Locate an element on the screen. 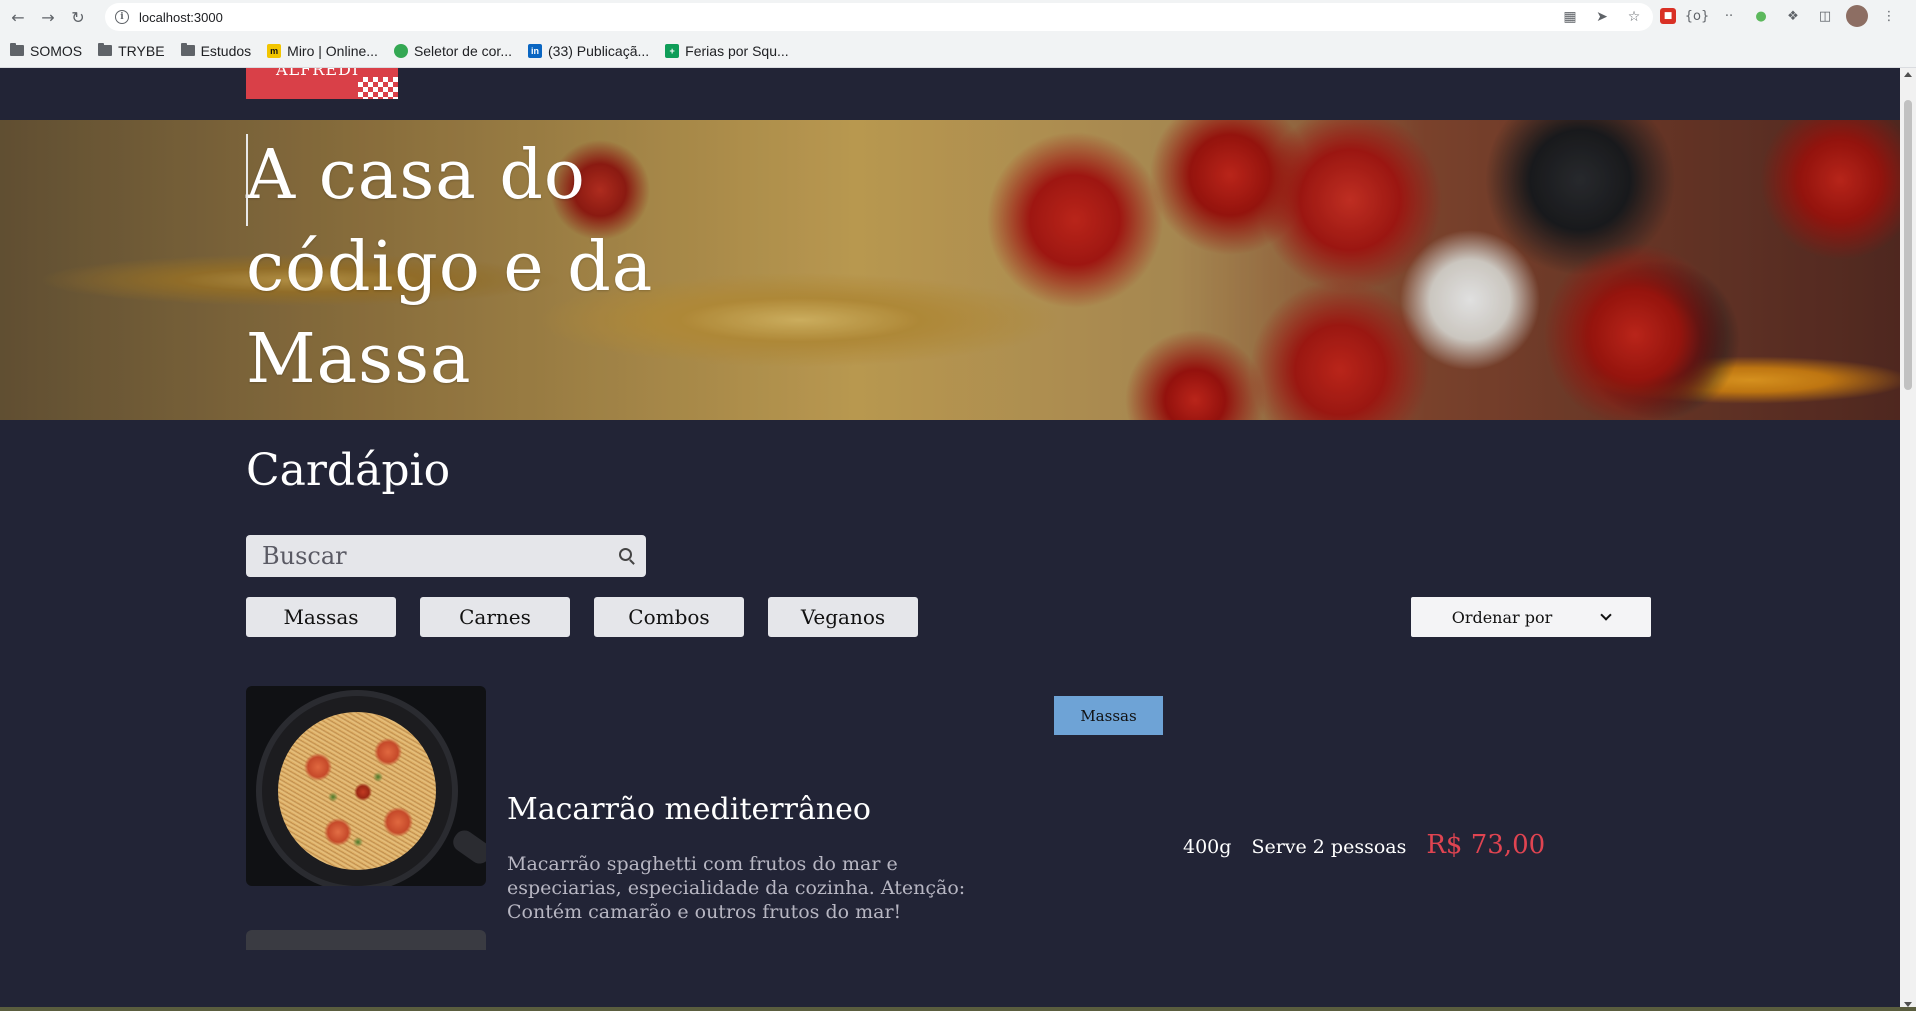  scroll-up-icon is located at coordinates (1908, 74).